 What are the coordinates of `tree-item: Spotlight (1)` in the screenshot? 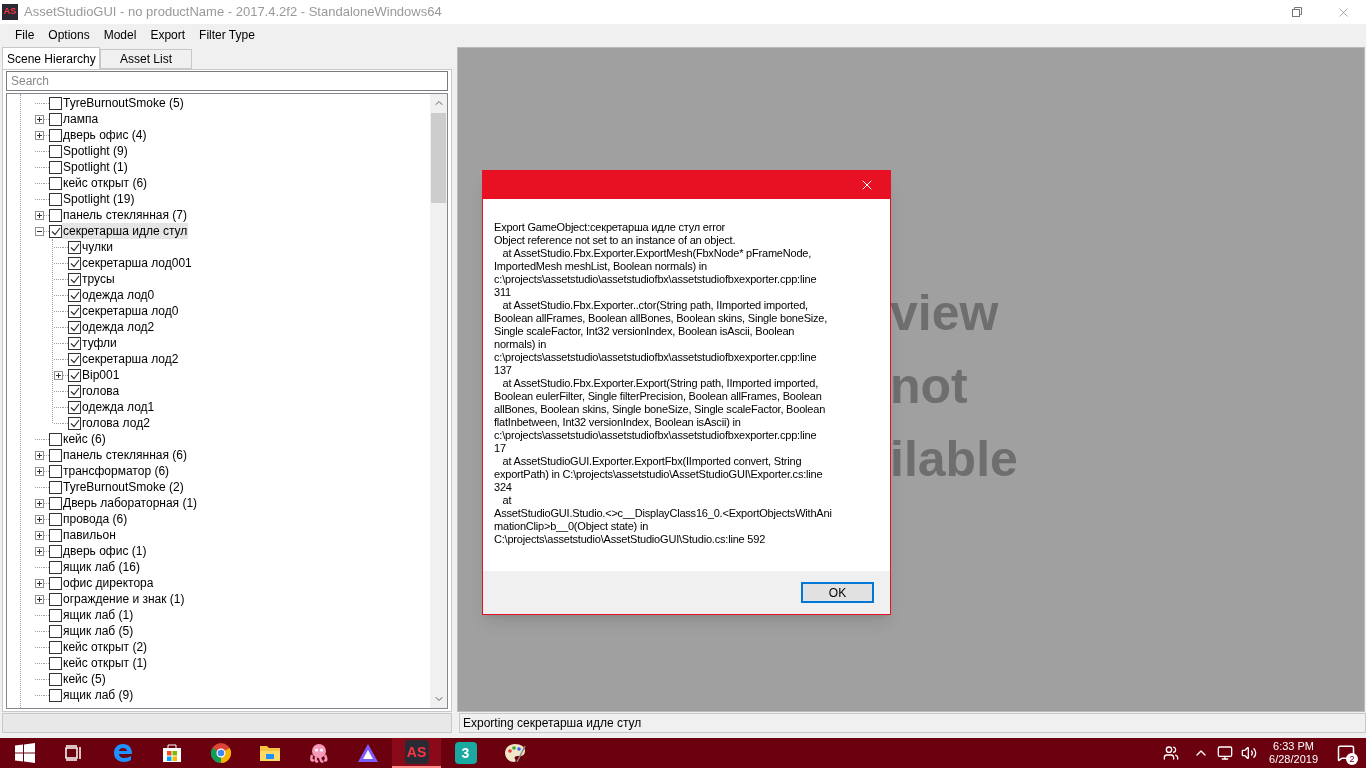 It's located at (95, 167).